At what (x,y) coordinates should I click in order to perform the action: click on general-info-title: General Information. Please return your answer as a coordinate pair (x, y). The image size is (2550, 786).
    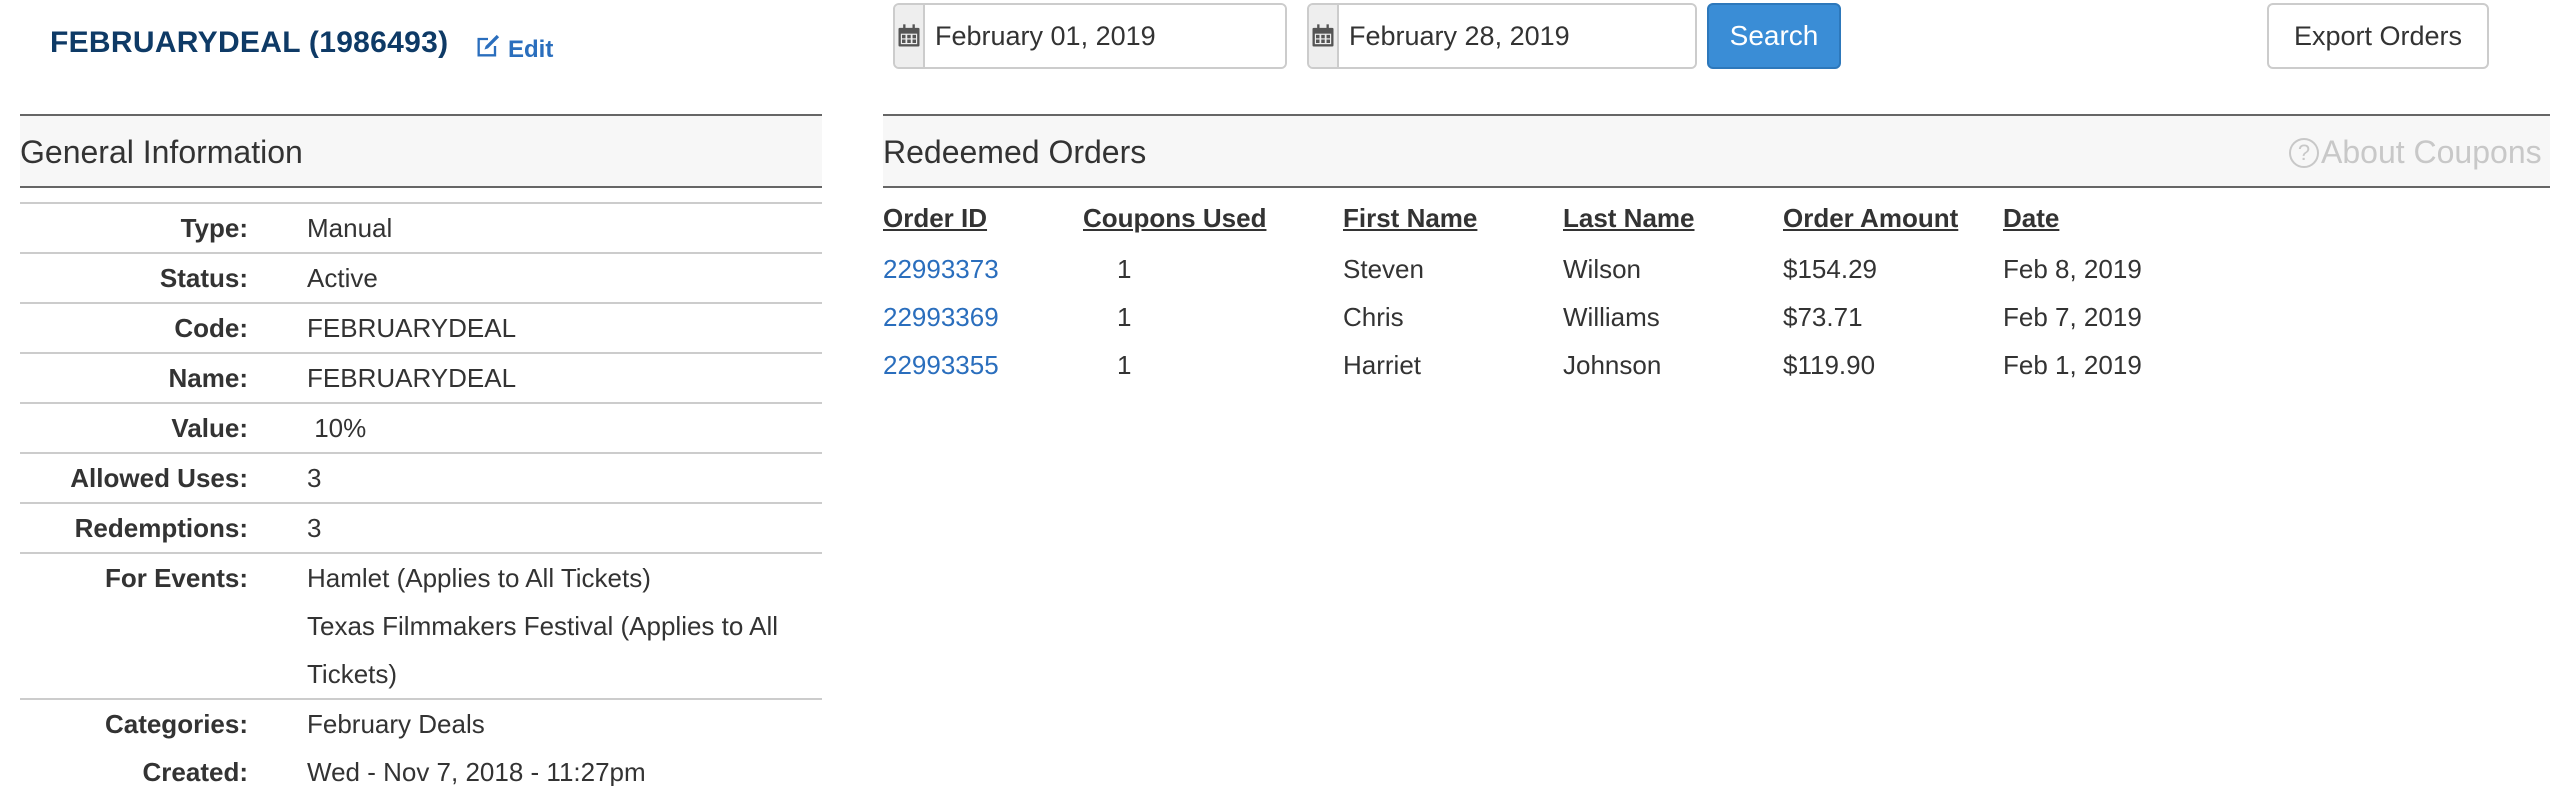
    Looking at the image, I should click on (161, 152).